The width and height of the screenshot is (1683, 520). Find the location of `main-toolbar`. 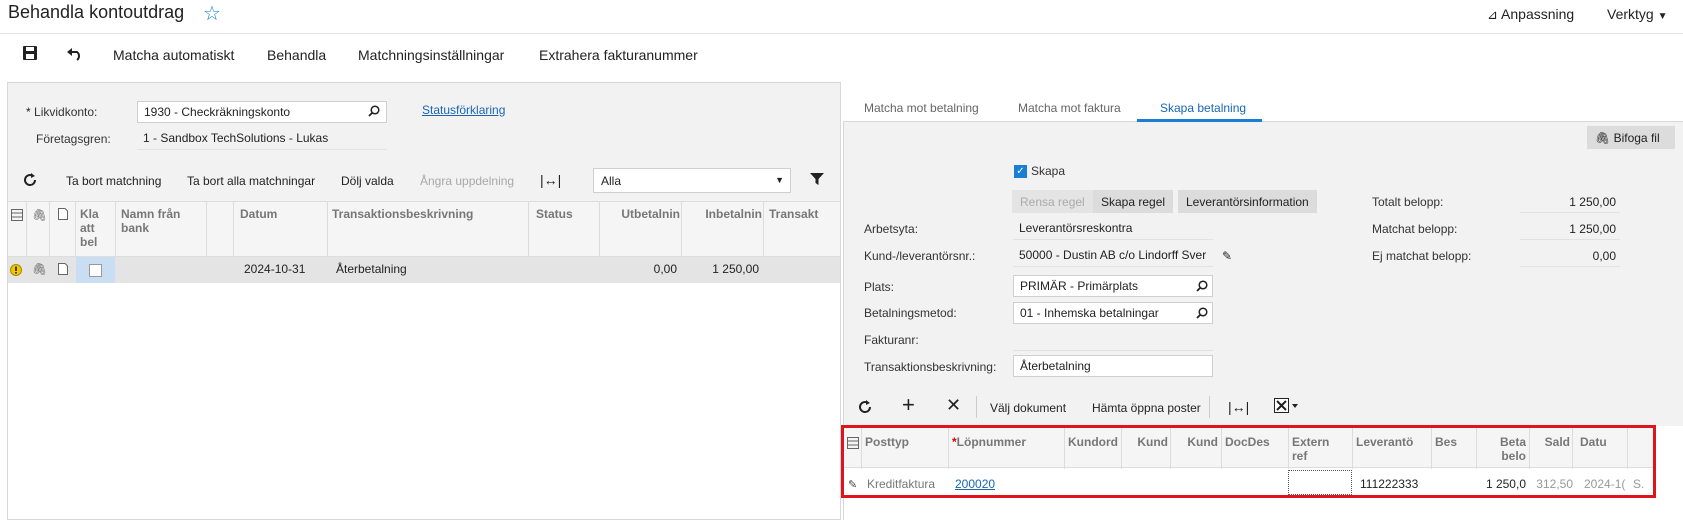

main-toolbar is located at coordinates (841, 56).